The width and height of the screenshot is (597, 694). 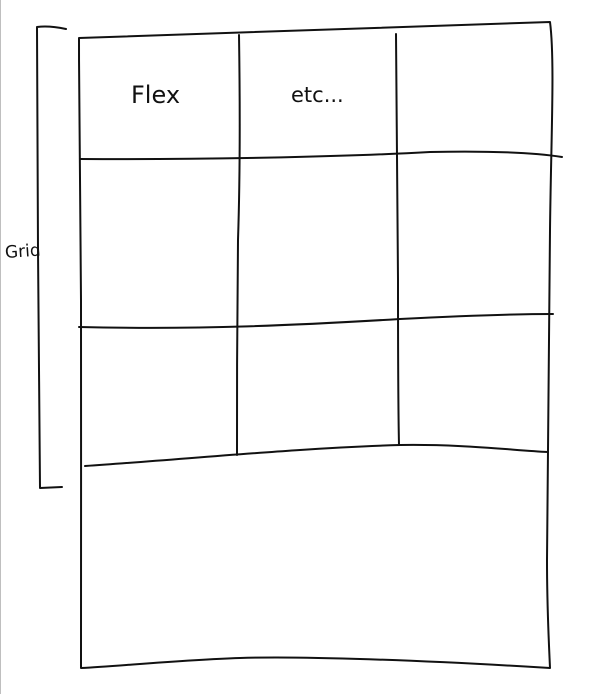 I want to click on grid-bracket, so click(x=51, y=257).